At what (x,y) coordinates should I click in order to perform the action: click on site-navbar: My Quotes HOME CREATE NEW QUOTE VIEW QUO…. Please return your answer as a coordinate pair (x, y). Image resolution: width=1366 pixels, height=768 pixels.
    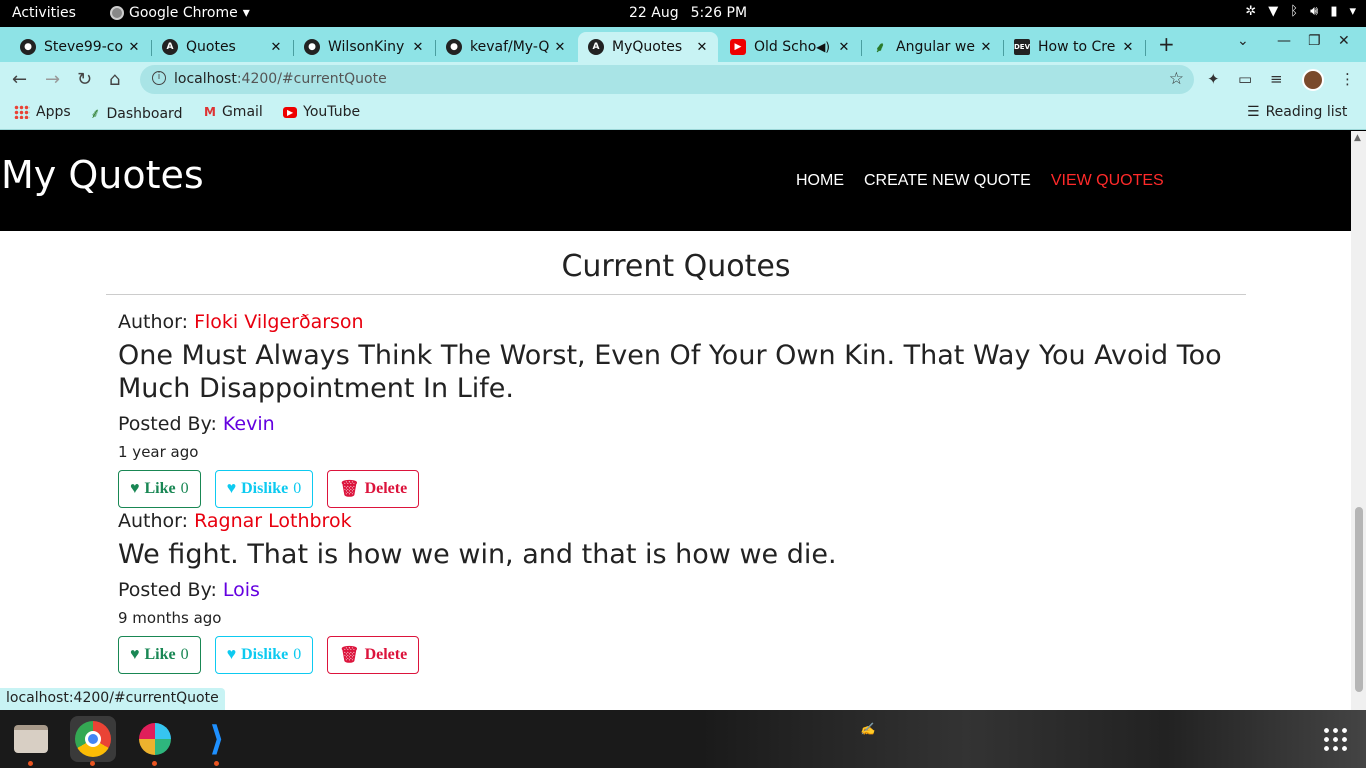
    Looking at the image, I should click on (675, 181).